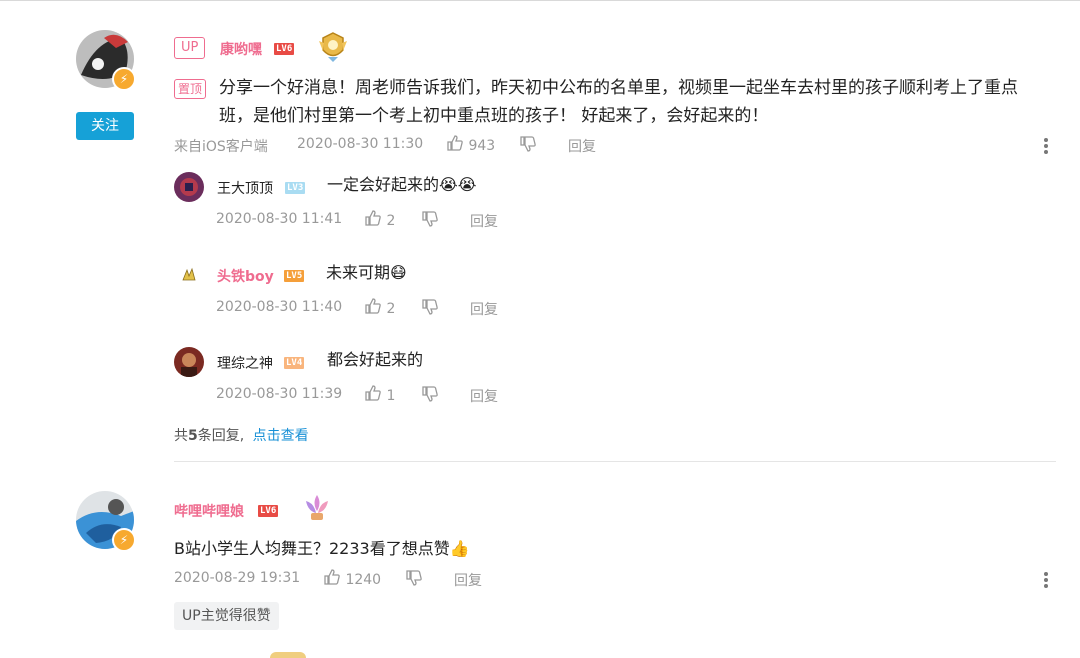 This screenshot has width=1080, height=658. Describe the element at coordinates (366, 272) in the screenshot. I see `reply-text: 未来可期😷` at that location.